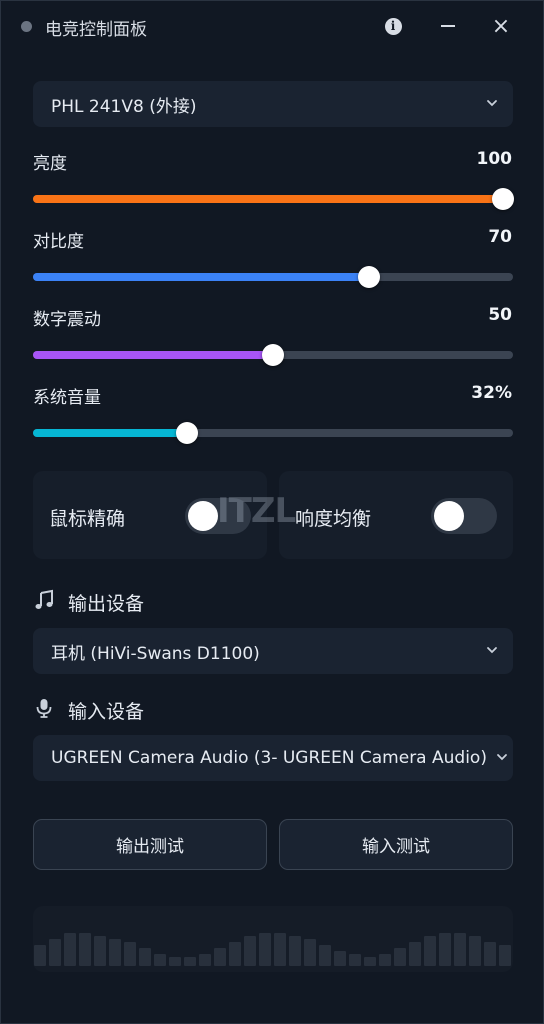 The width and height of the screenshot is (544, 1024). What do you see at coordinates (58, 242) in the screenshot?
I see `slider-label: 对比度` at bounding box center [58, 242].